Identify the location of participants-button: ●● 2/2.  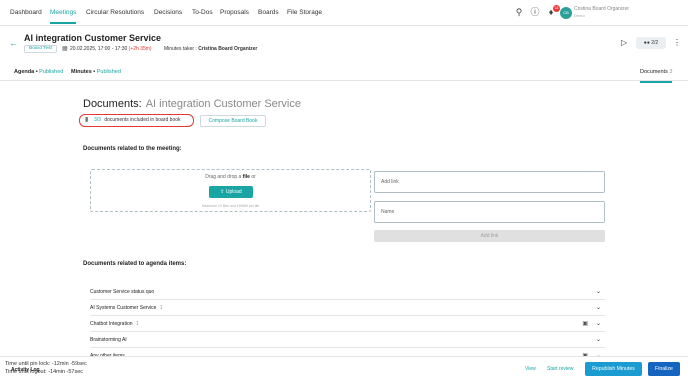
(651, 43).